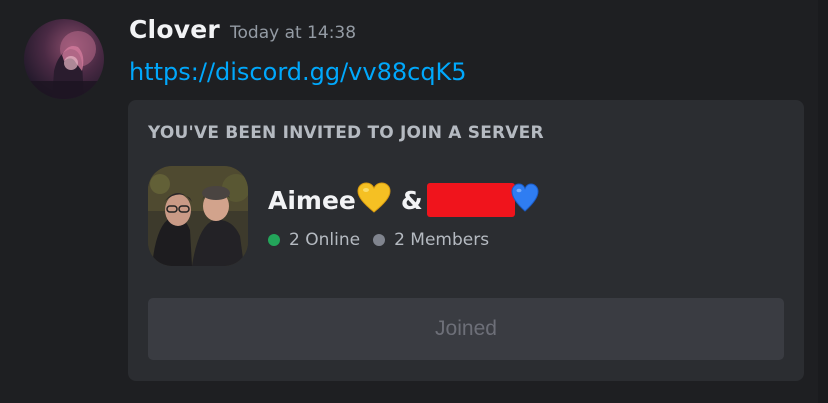  What do you see at coordinates (174, 29) in the screenshot?
I see `message-author: Clover` at bounding box center [174, 29].